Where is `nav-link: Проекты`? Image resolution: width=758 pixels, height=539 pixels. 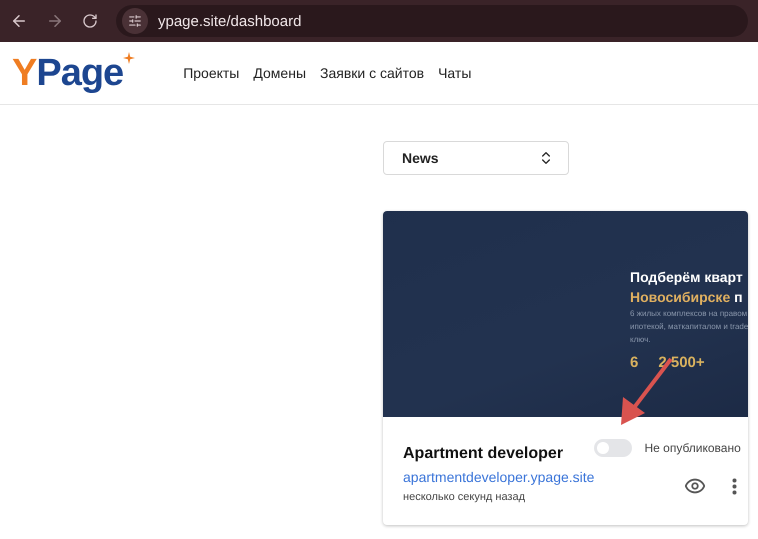 nav-link: Проекты is located at coordinates (211, 73).